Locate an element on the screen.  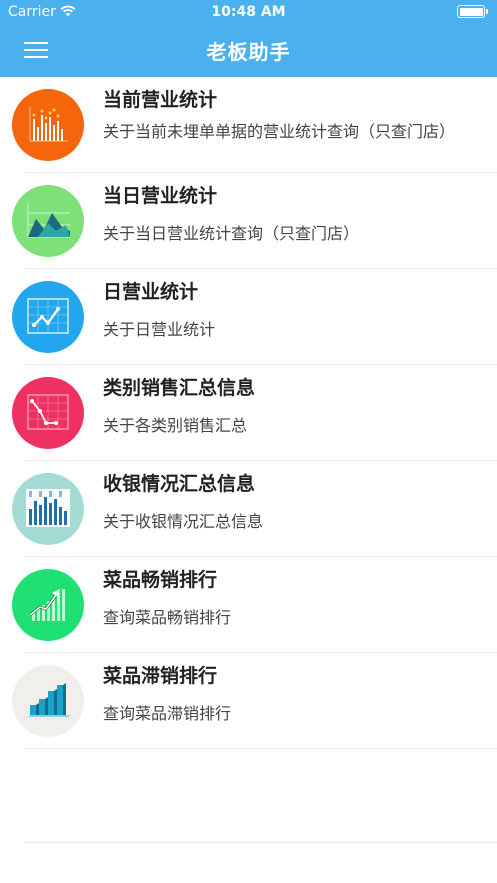
item-title: 菜品滞销排行 is located at coordinates (160, 676).